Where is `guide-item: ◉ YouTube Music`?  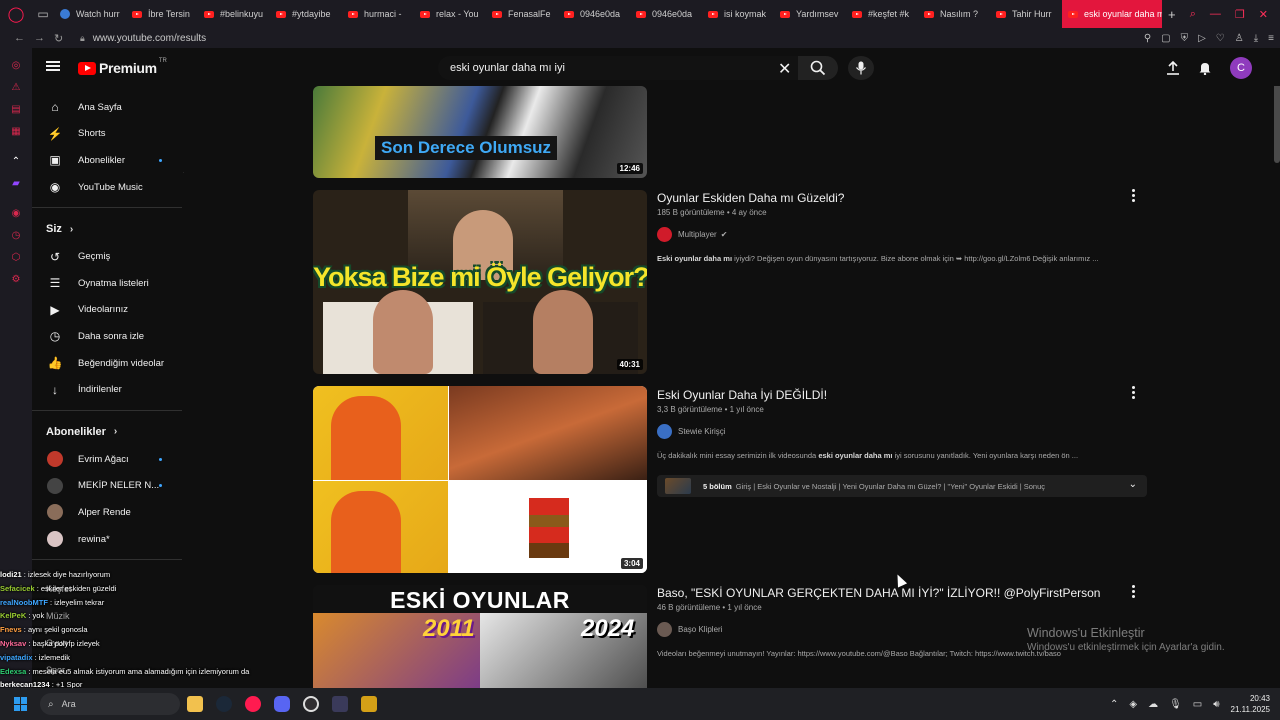
guide-item: ◉ YouTube Music is located at coordinates (108, 187).